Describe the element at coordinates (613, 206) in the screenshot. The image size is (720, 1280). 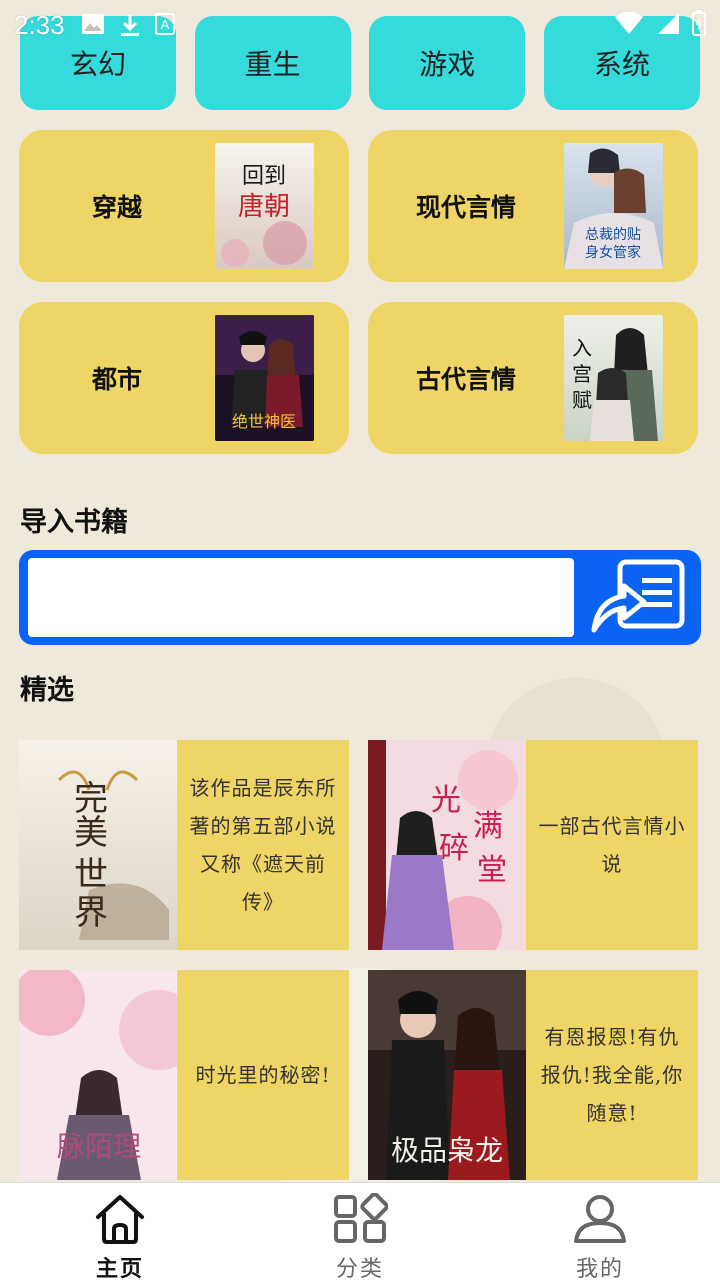
I see `book-cover-image: 总裁的贴 身女管家` at that location.